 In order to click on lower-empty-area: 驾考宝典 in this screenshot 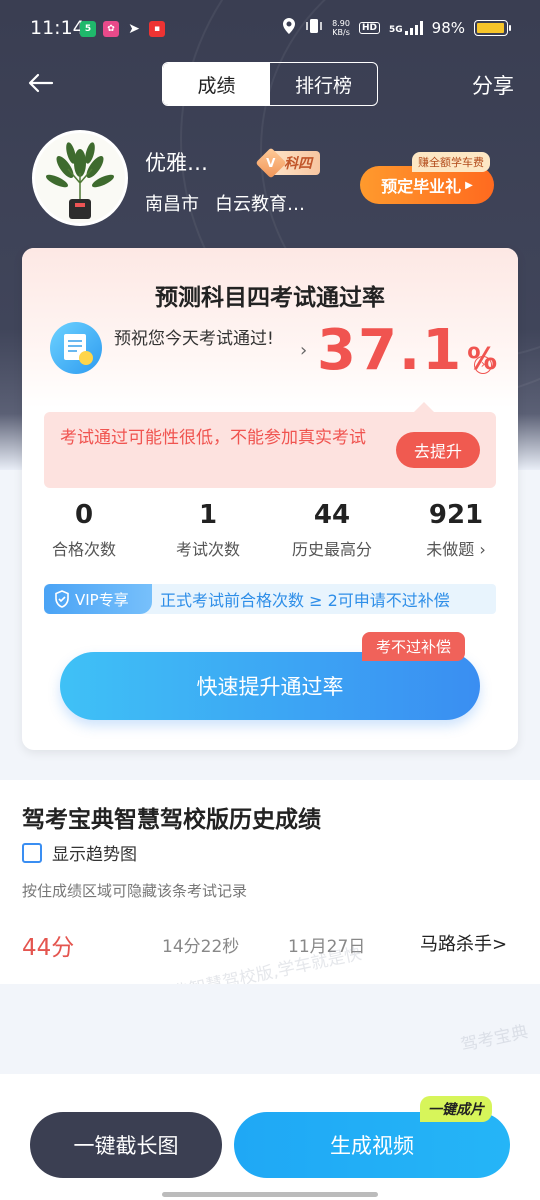, I will do `click(270, 1029)`.